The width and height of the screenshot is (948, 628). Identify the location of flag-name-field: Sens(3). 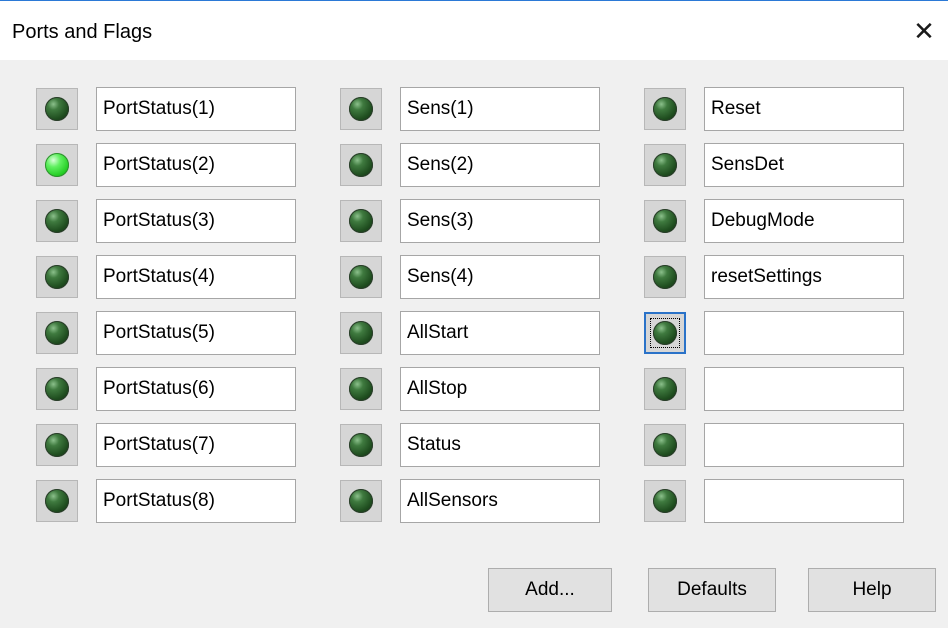
(500, 221).